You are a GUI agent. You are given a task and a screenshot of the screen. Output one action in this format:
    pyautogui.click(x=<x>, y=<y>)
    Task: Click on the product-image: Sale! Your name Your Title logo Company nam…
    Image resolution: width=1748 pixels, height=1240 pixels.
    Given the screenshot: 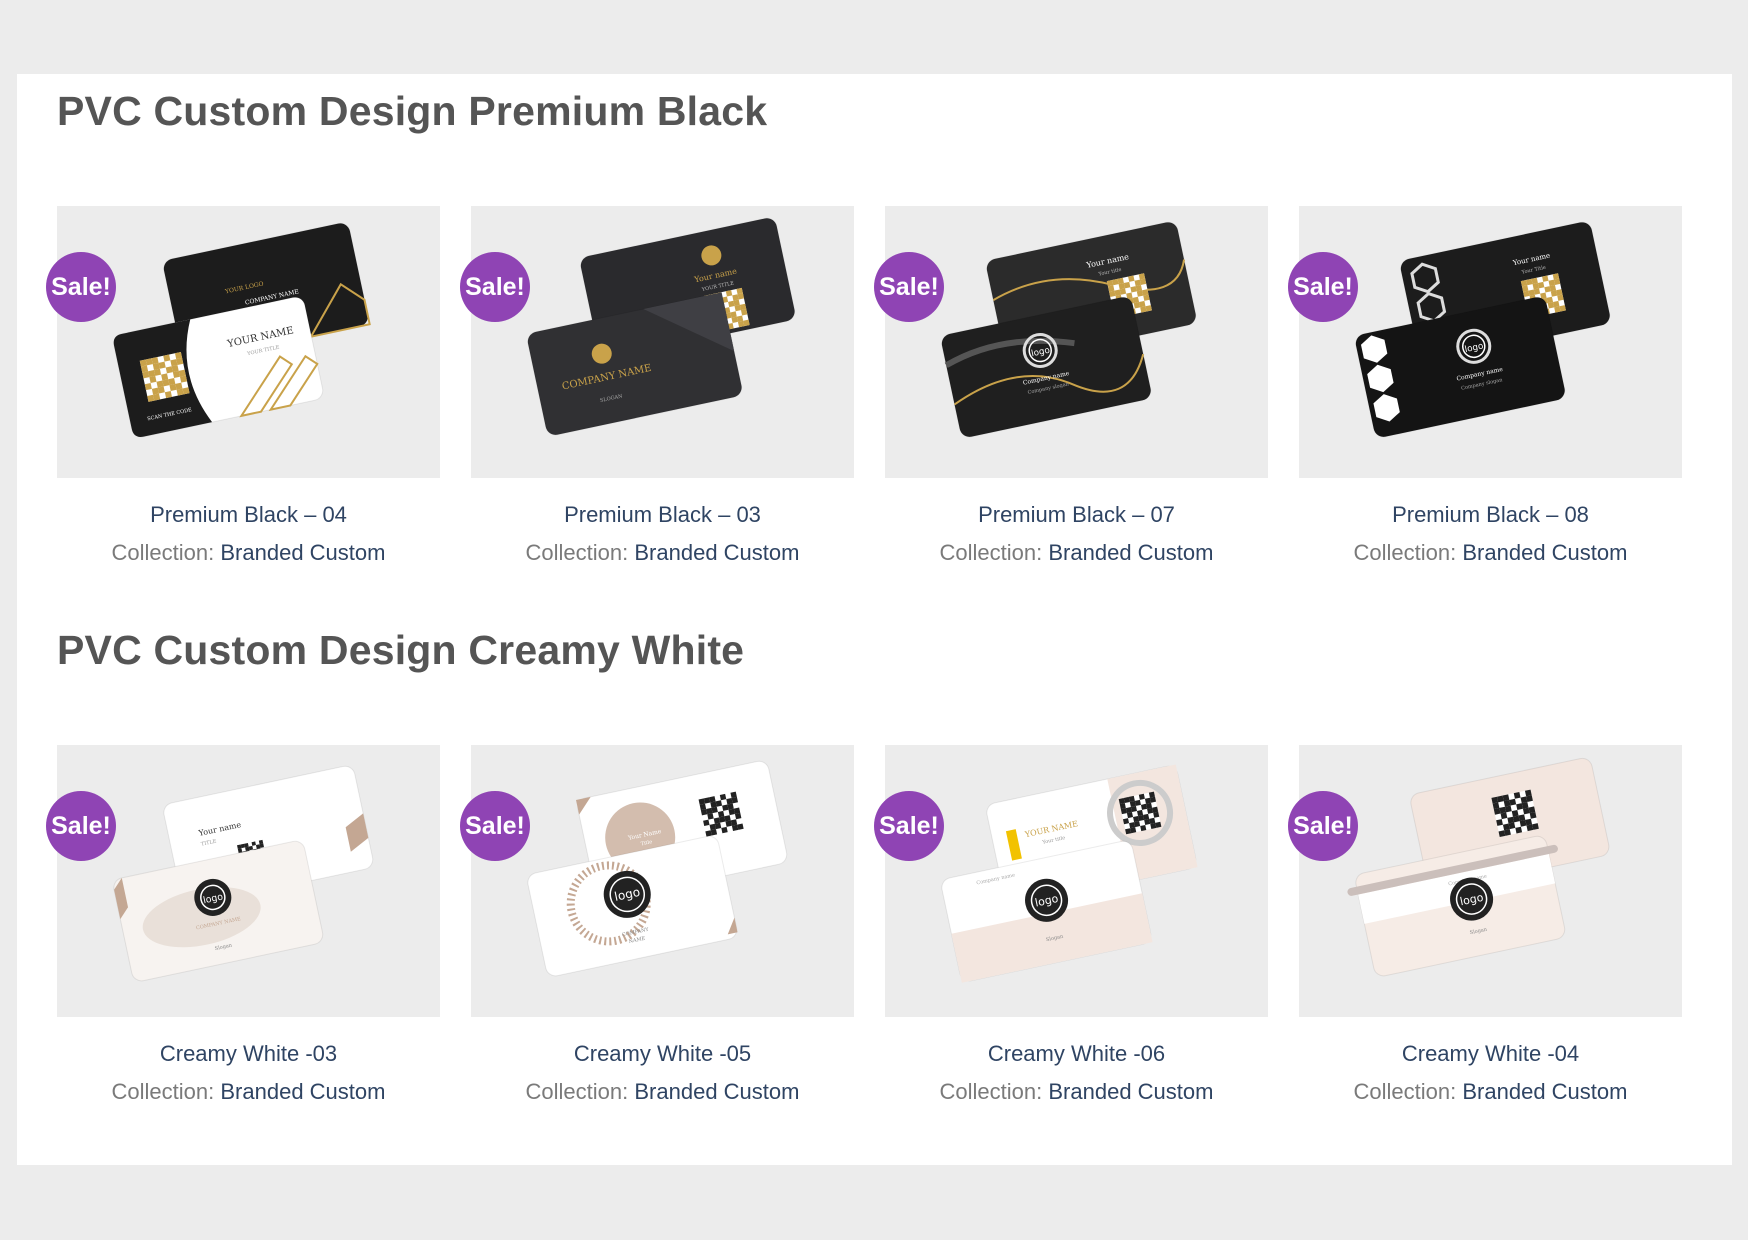 What is the action you would take?
    pyautogui.click(x=1485, y=342)
    